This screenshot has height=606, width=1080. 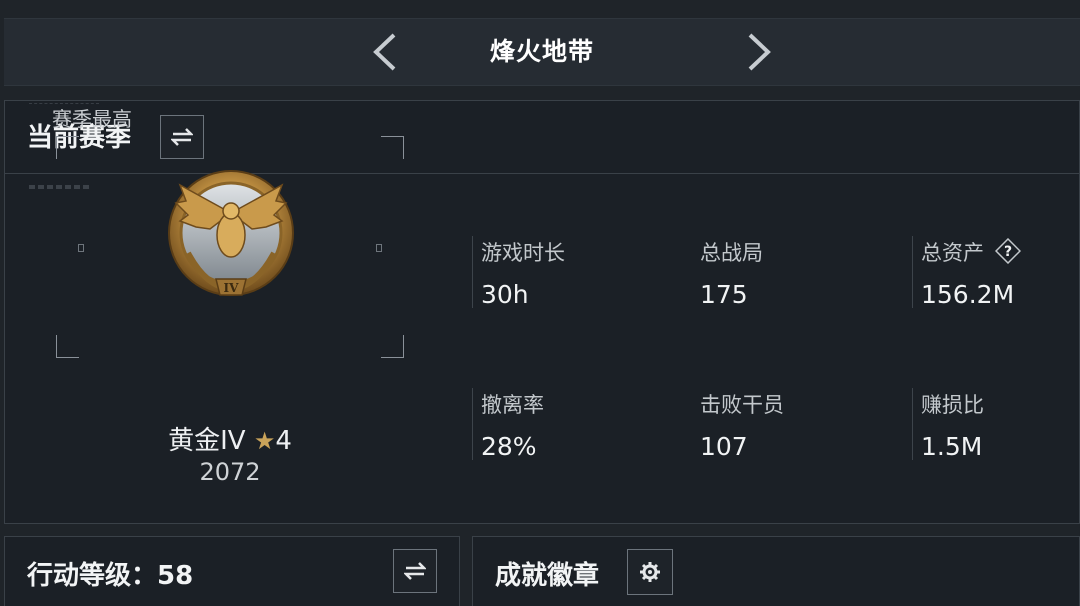 I want to click on rank-frame: IV, so click(x=230, y=247).